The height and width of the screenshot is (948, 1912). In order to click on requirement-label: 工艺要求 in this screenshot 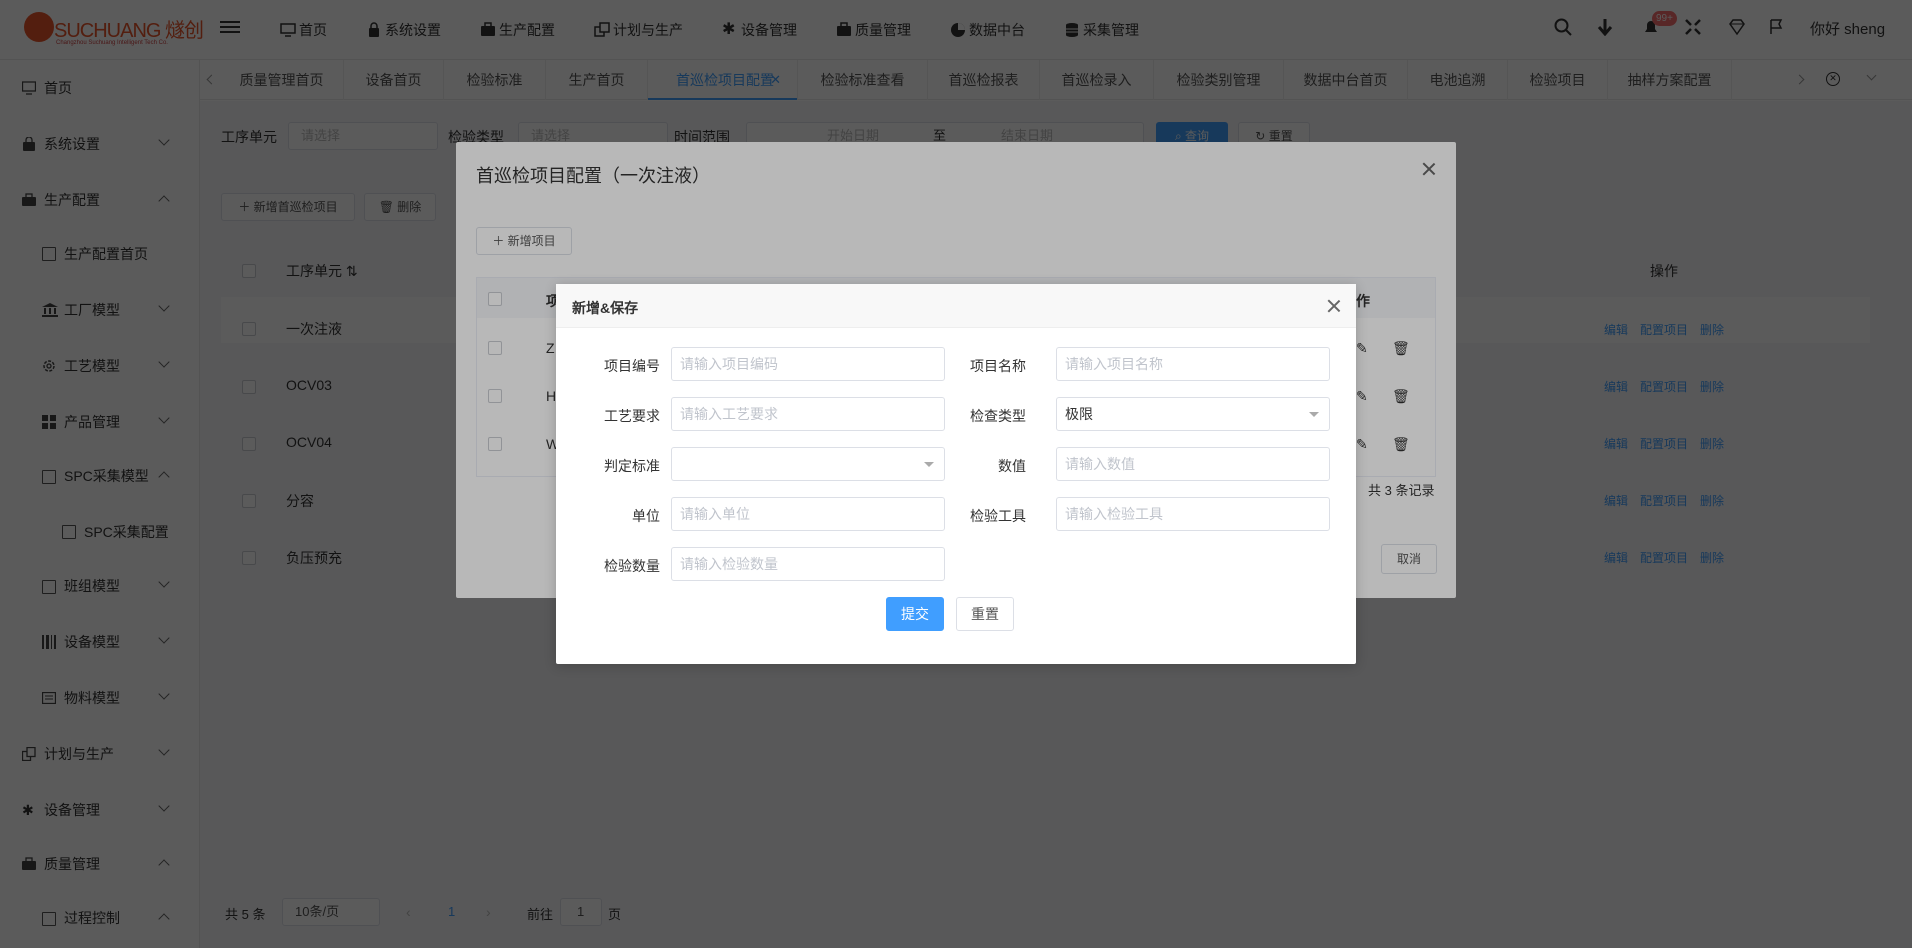, I will do `click(632, 416)`.